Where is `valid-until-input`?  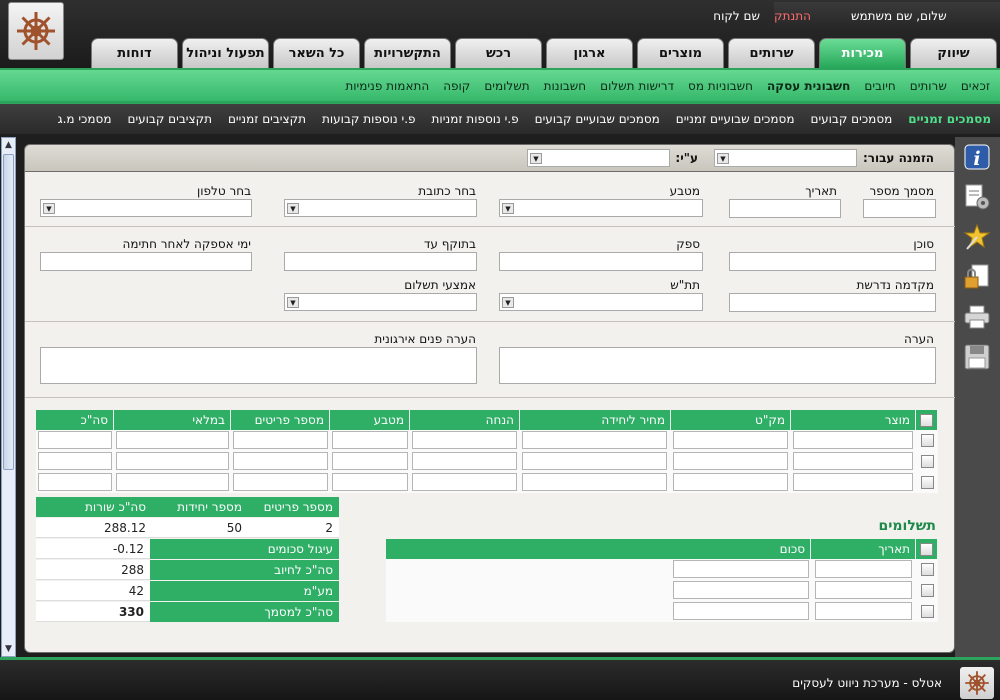 valid-until-input is located at coordinates (380, 261).